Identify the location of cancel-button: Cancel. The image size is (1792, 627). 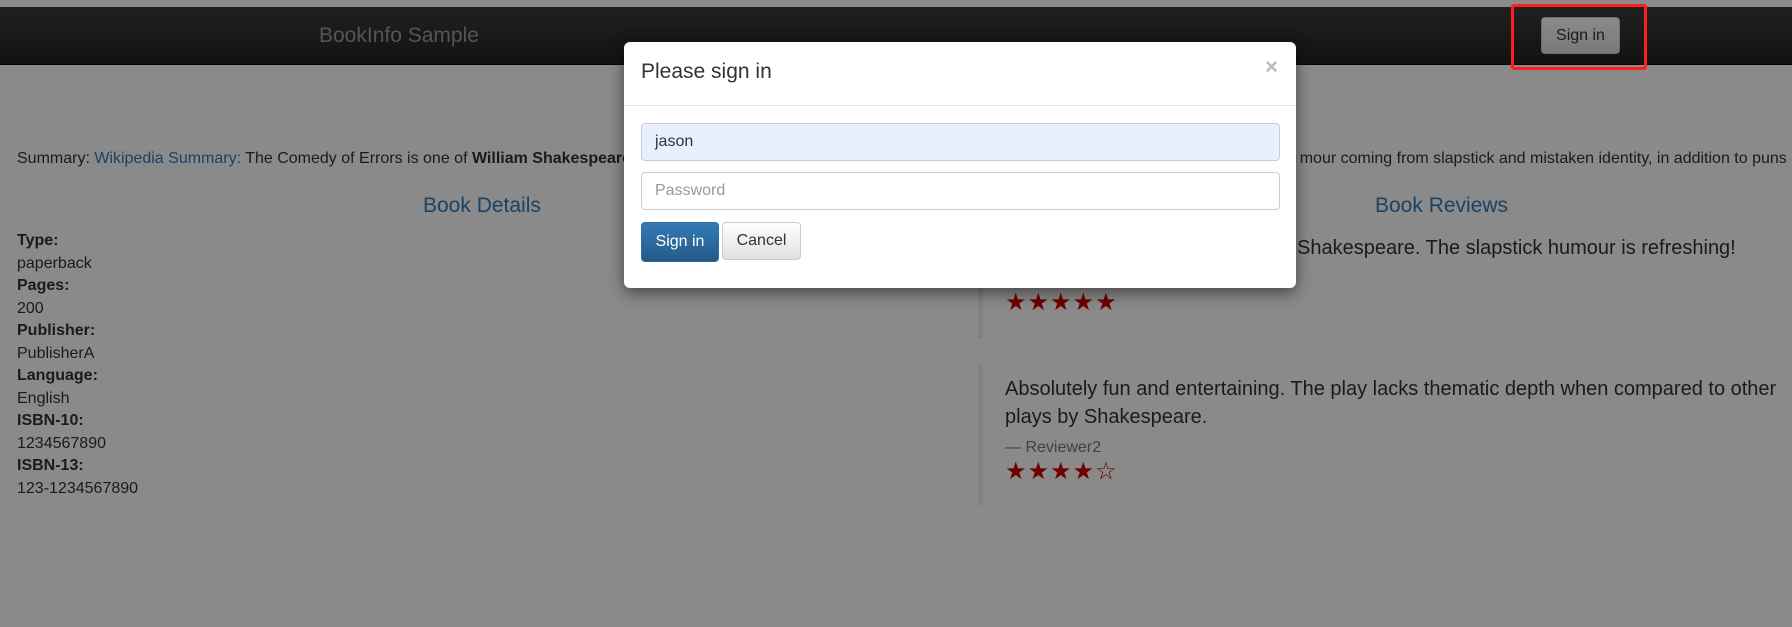
(761, 241).